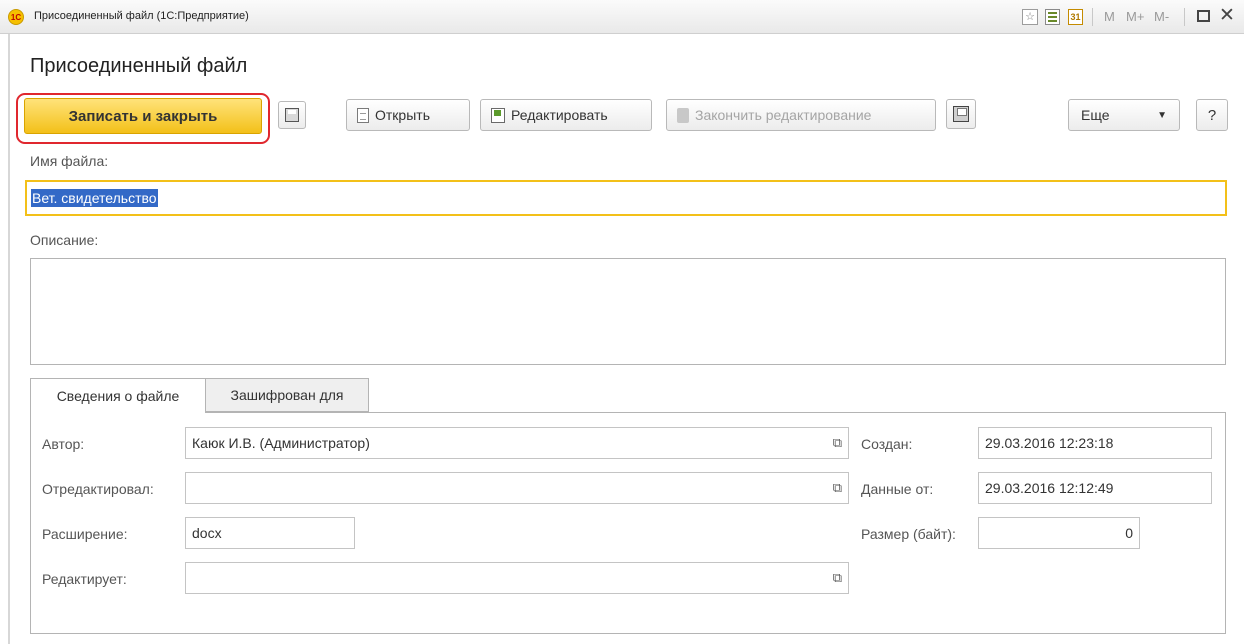 The width and height of the screenshot is (1244, 644). What do you see at coordinates (1212, 115) in the screenshot?
I see `help-button: ?` at bounding box center [1212, 115].